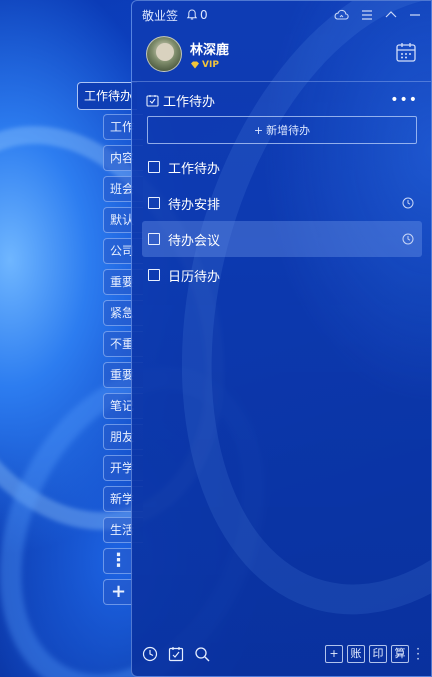 This screenshot has height=677, width=432. What do you see at coordinates (367, 15) in the screenshot?
I see `menu-icon` at bounding box center [367, 15].